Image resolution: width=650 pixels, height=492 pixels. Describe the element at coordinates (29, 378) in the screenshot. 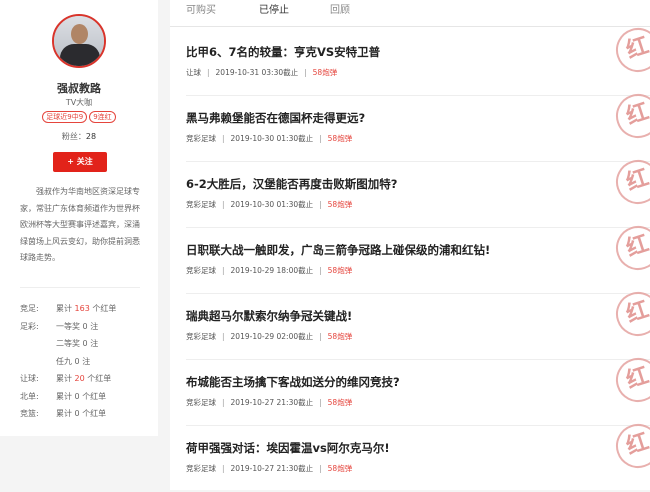

I see `stat-label: 让球:` at that location.